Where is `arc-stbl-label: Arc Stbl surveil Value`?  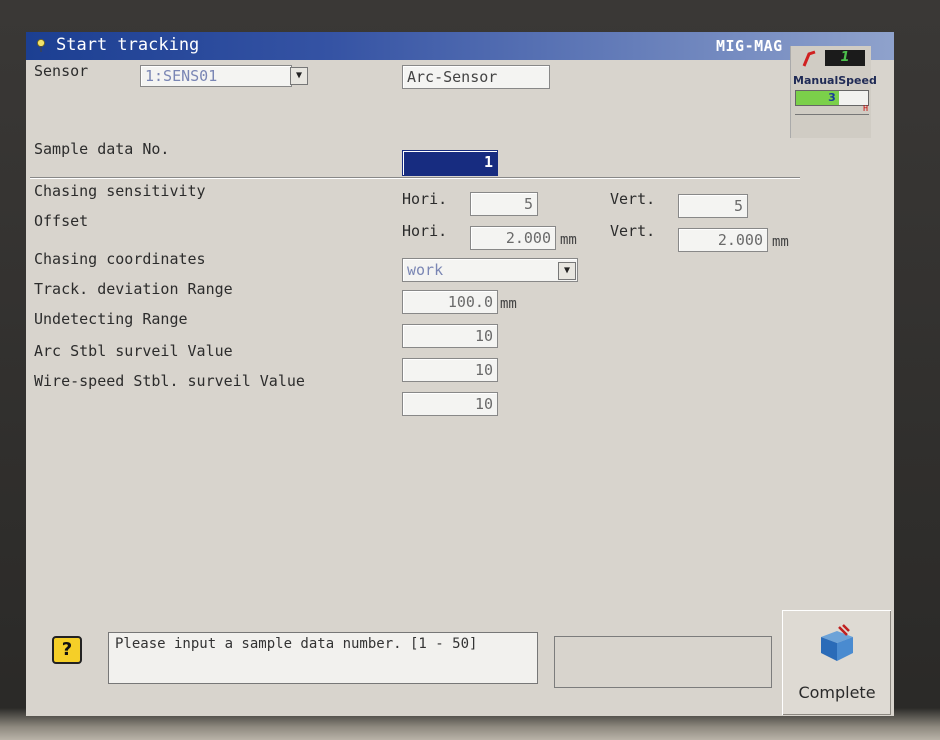 arc-stbl-label: Arc Stbl surveil Value is located at coordinates (133, 351).